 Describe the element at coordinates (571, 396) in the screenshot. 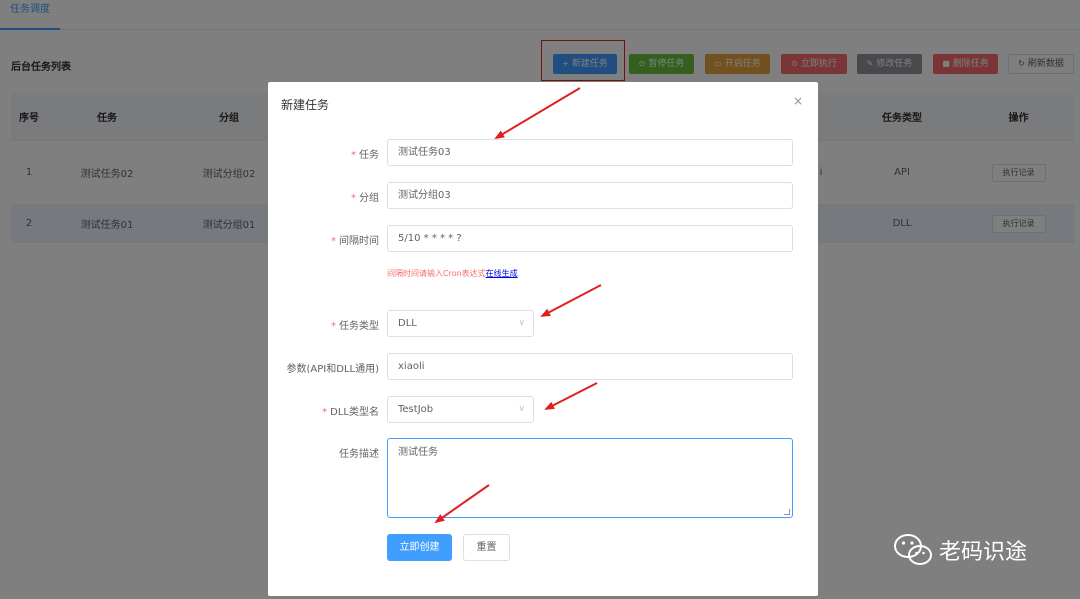

I see `arrow-to-dll-type` at that location.